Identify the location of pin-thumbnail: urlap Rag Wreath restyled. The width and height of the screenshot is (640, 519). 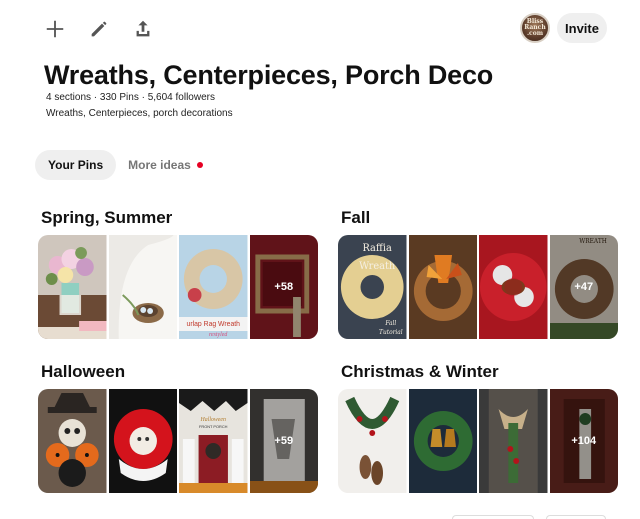
(213, 287).